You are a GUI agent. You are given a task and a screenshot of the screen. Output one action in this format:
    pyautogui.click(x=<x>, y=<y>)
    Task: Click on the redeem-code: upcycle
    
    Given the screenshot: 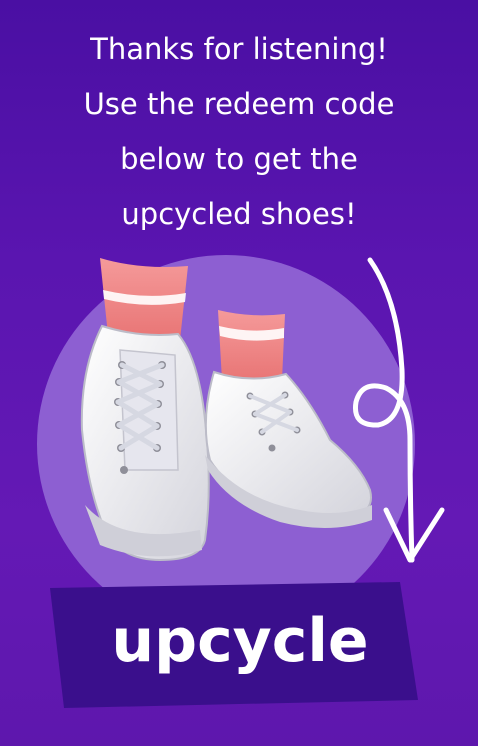 What is the action you would take?
    pyautogui.click(x=240, y=641)
    